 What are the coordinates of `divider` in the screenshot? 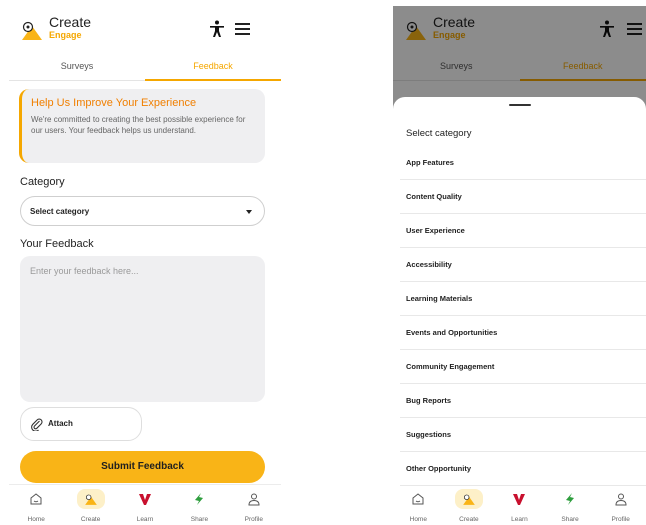 It's located at (145, 484).